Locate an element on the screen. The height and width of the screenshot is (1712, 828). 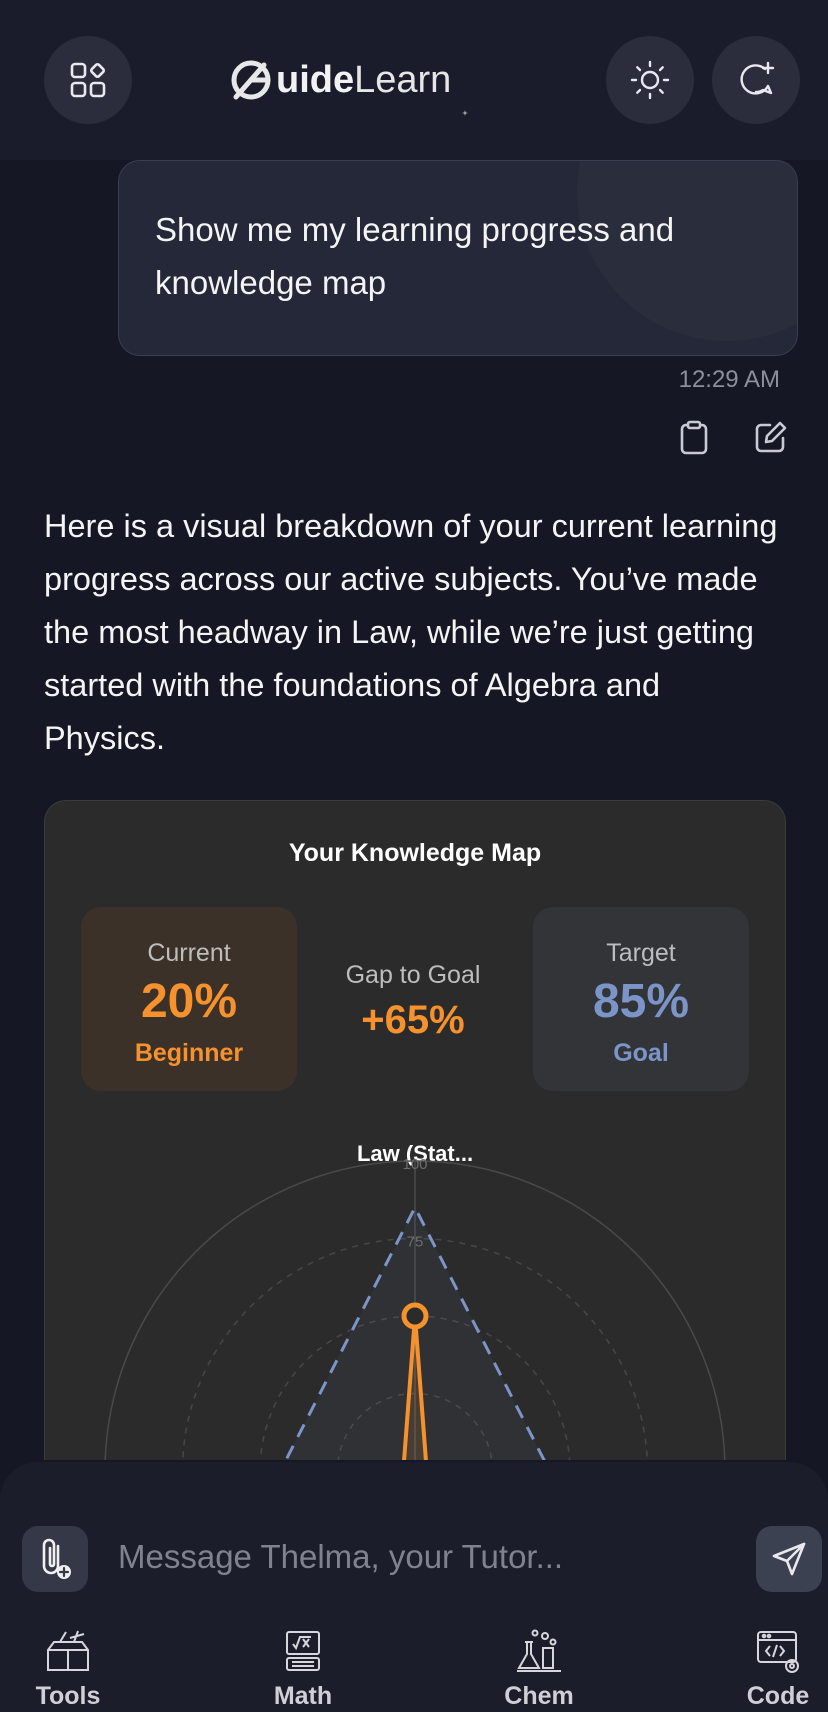
app-header: uide Learn is located at coordinates (414, 80).